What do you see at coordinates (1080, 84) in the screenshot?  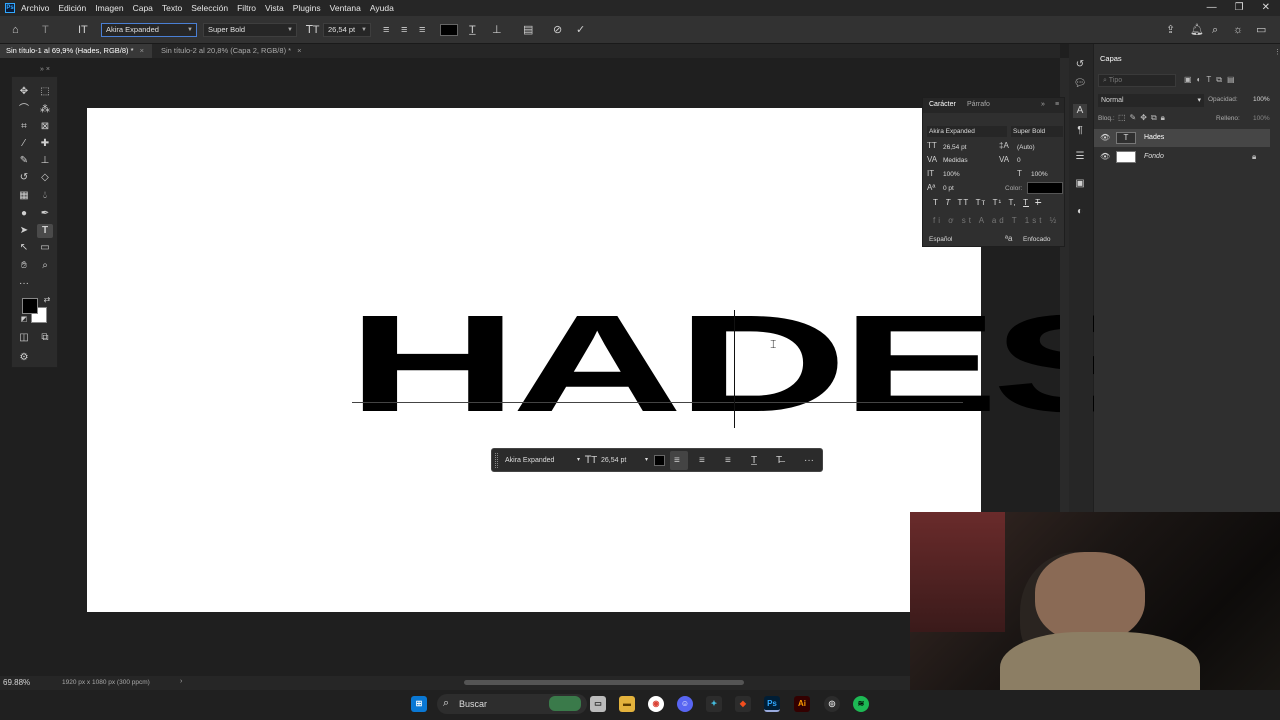 I see `comments-panel-icon: 💬︎` at bounding box center [1080, 84].